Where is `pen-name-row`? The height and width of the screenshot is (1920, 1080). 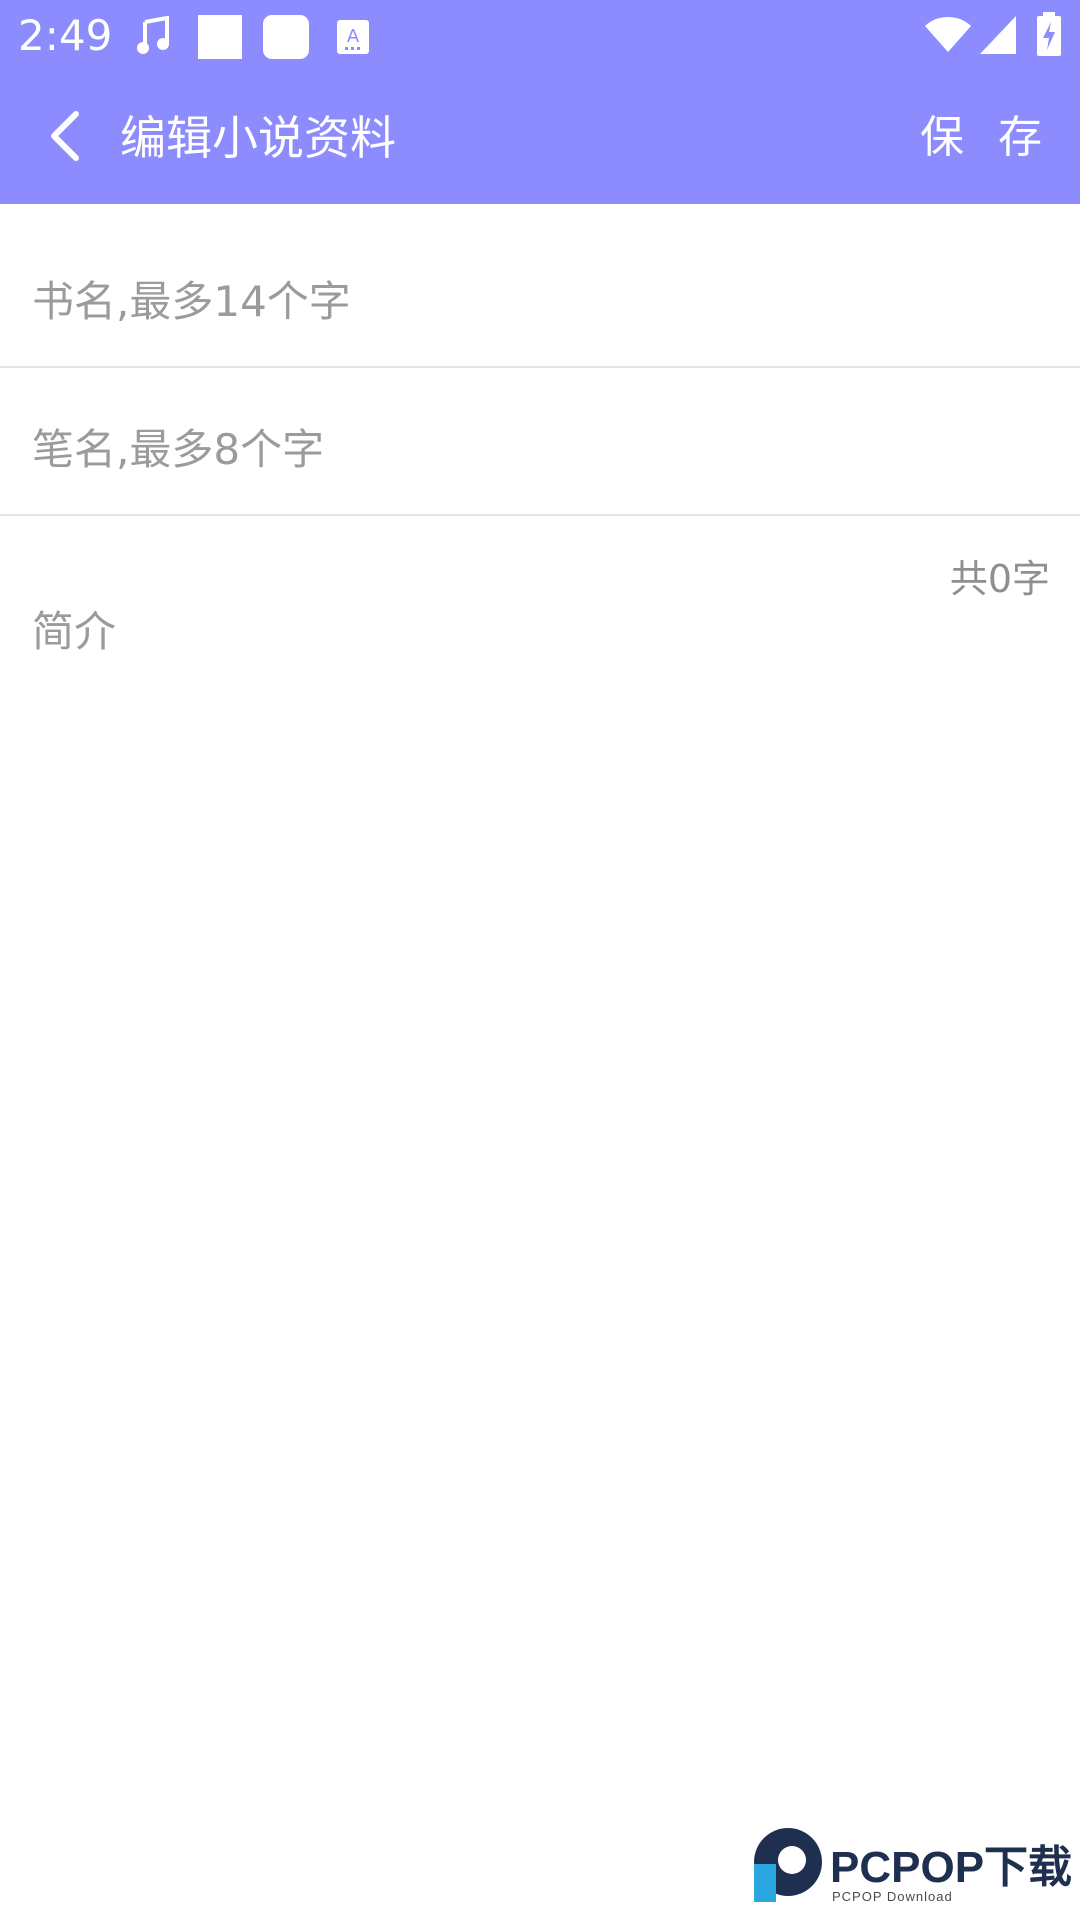
pen-name-row is located at coordinates (540, 442).